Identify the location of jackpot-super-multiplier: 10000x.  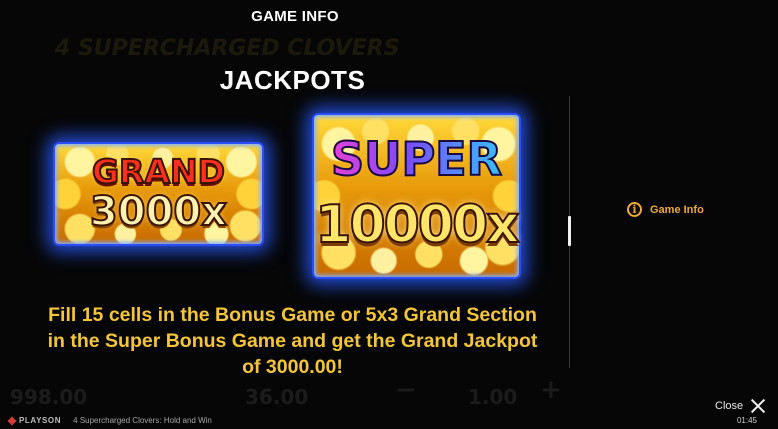
(417, 225).